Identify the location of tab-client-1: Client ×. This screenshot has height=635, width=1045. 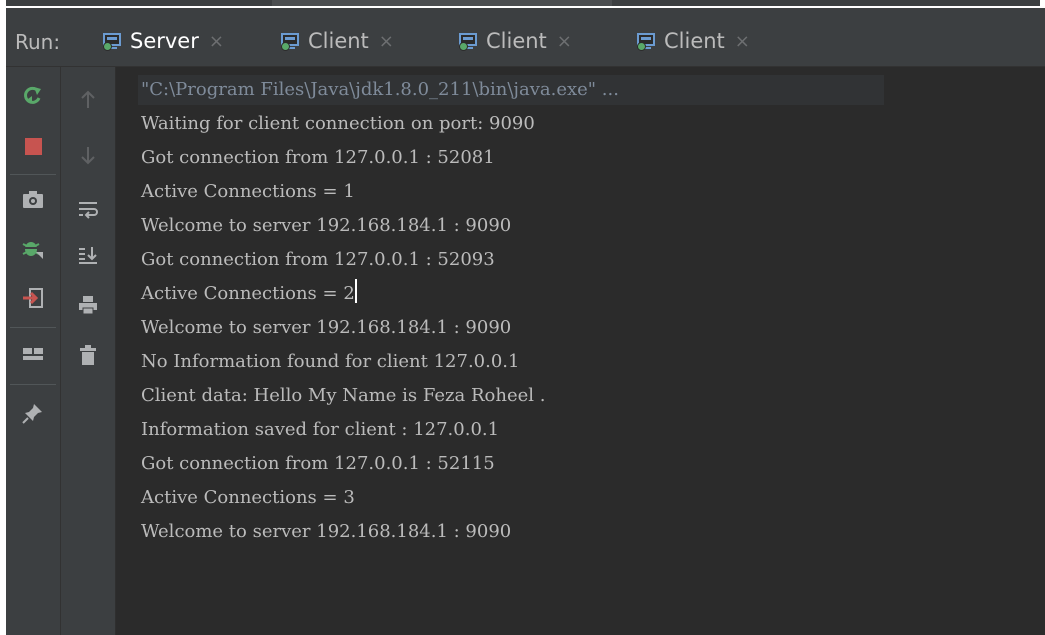
(337, 41).